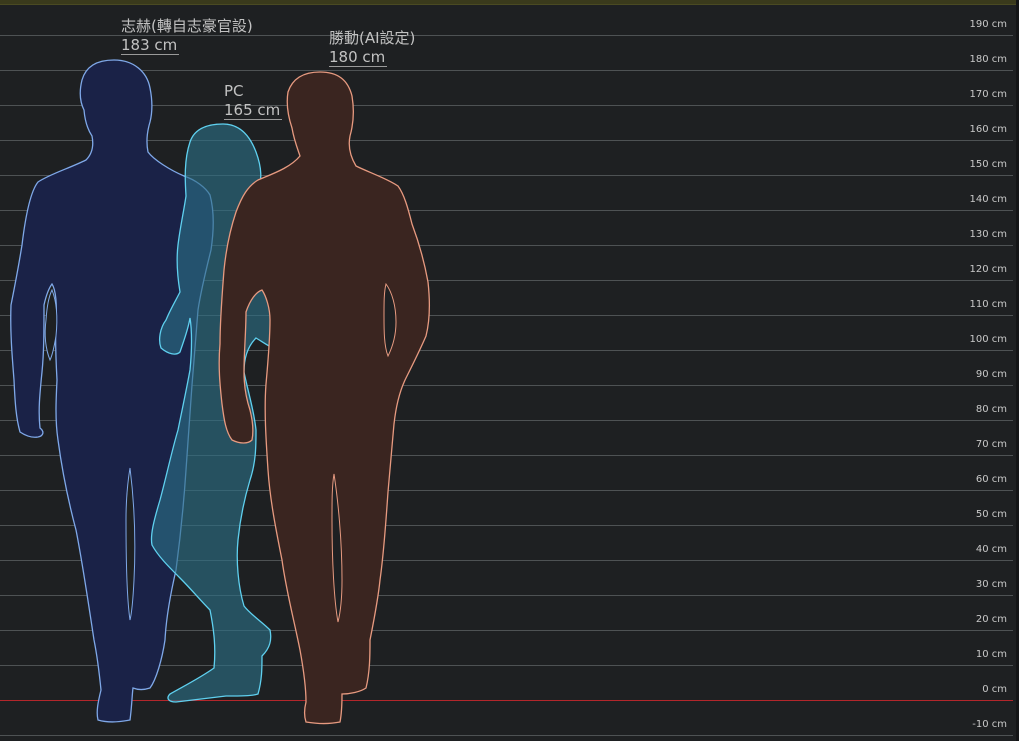 Image resolution: width=1019 pixels, height=741 pixels. What do you see at coordinates (253, 110) in the screenshot?
I see `character-2-height: 165 cm` at bounding box center [253, 110].